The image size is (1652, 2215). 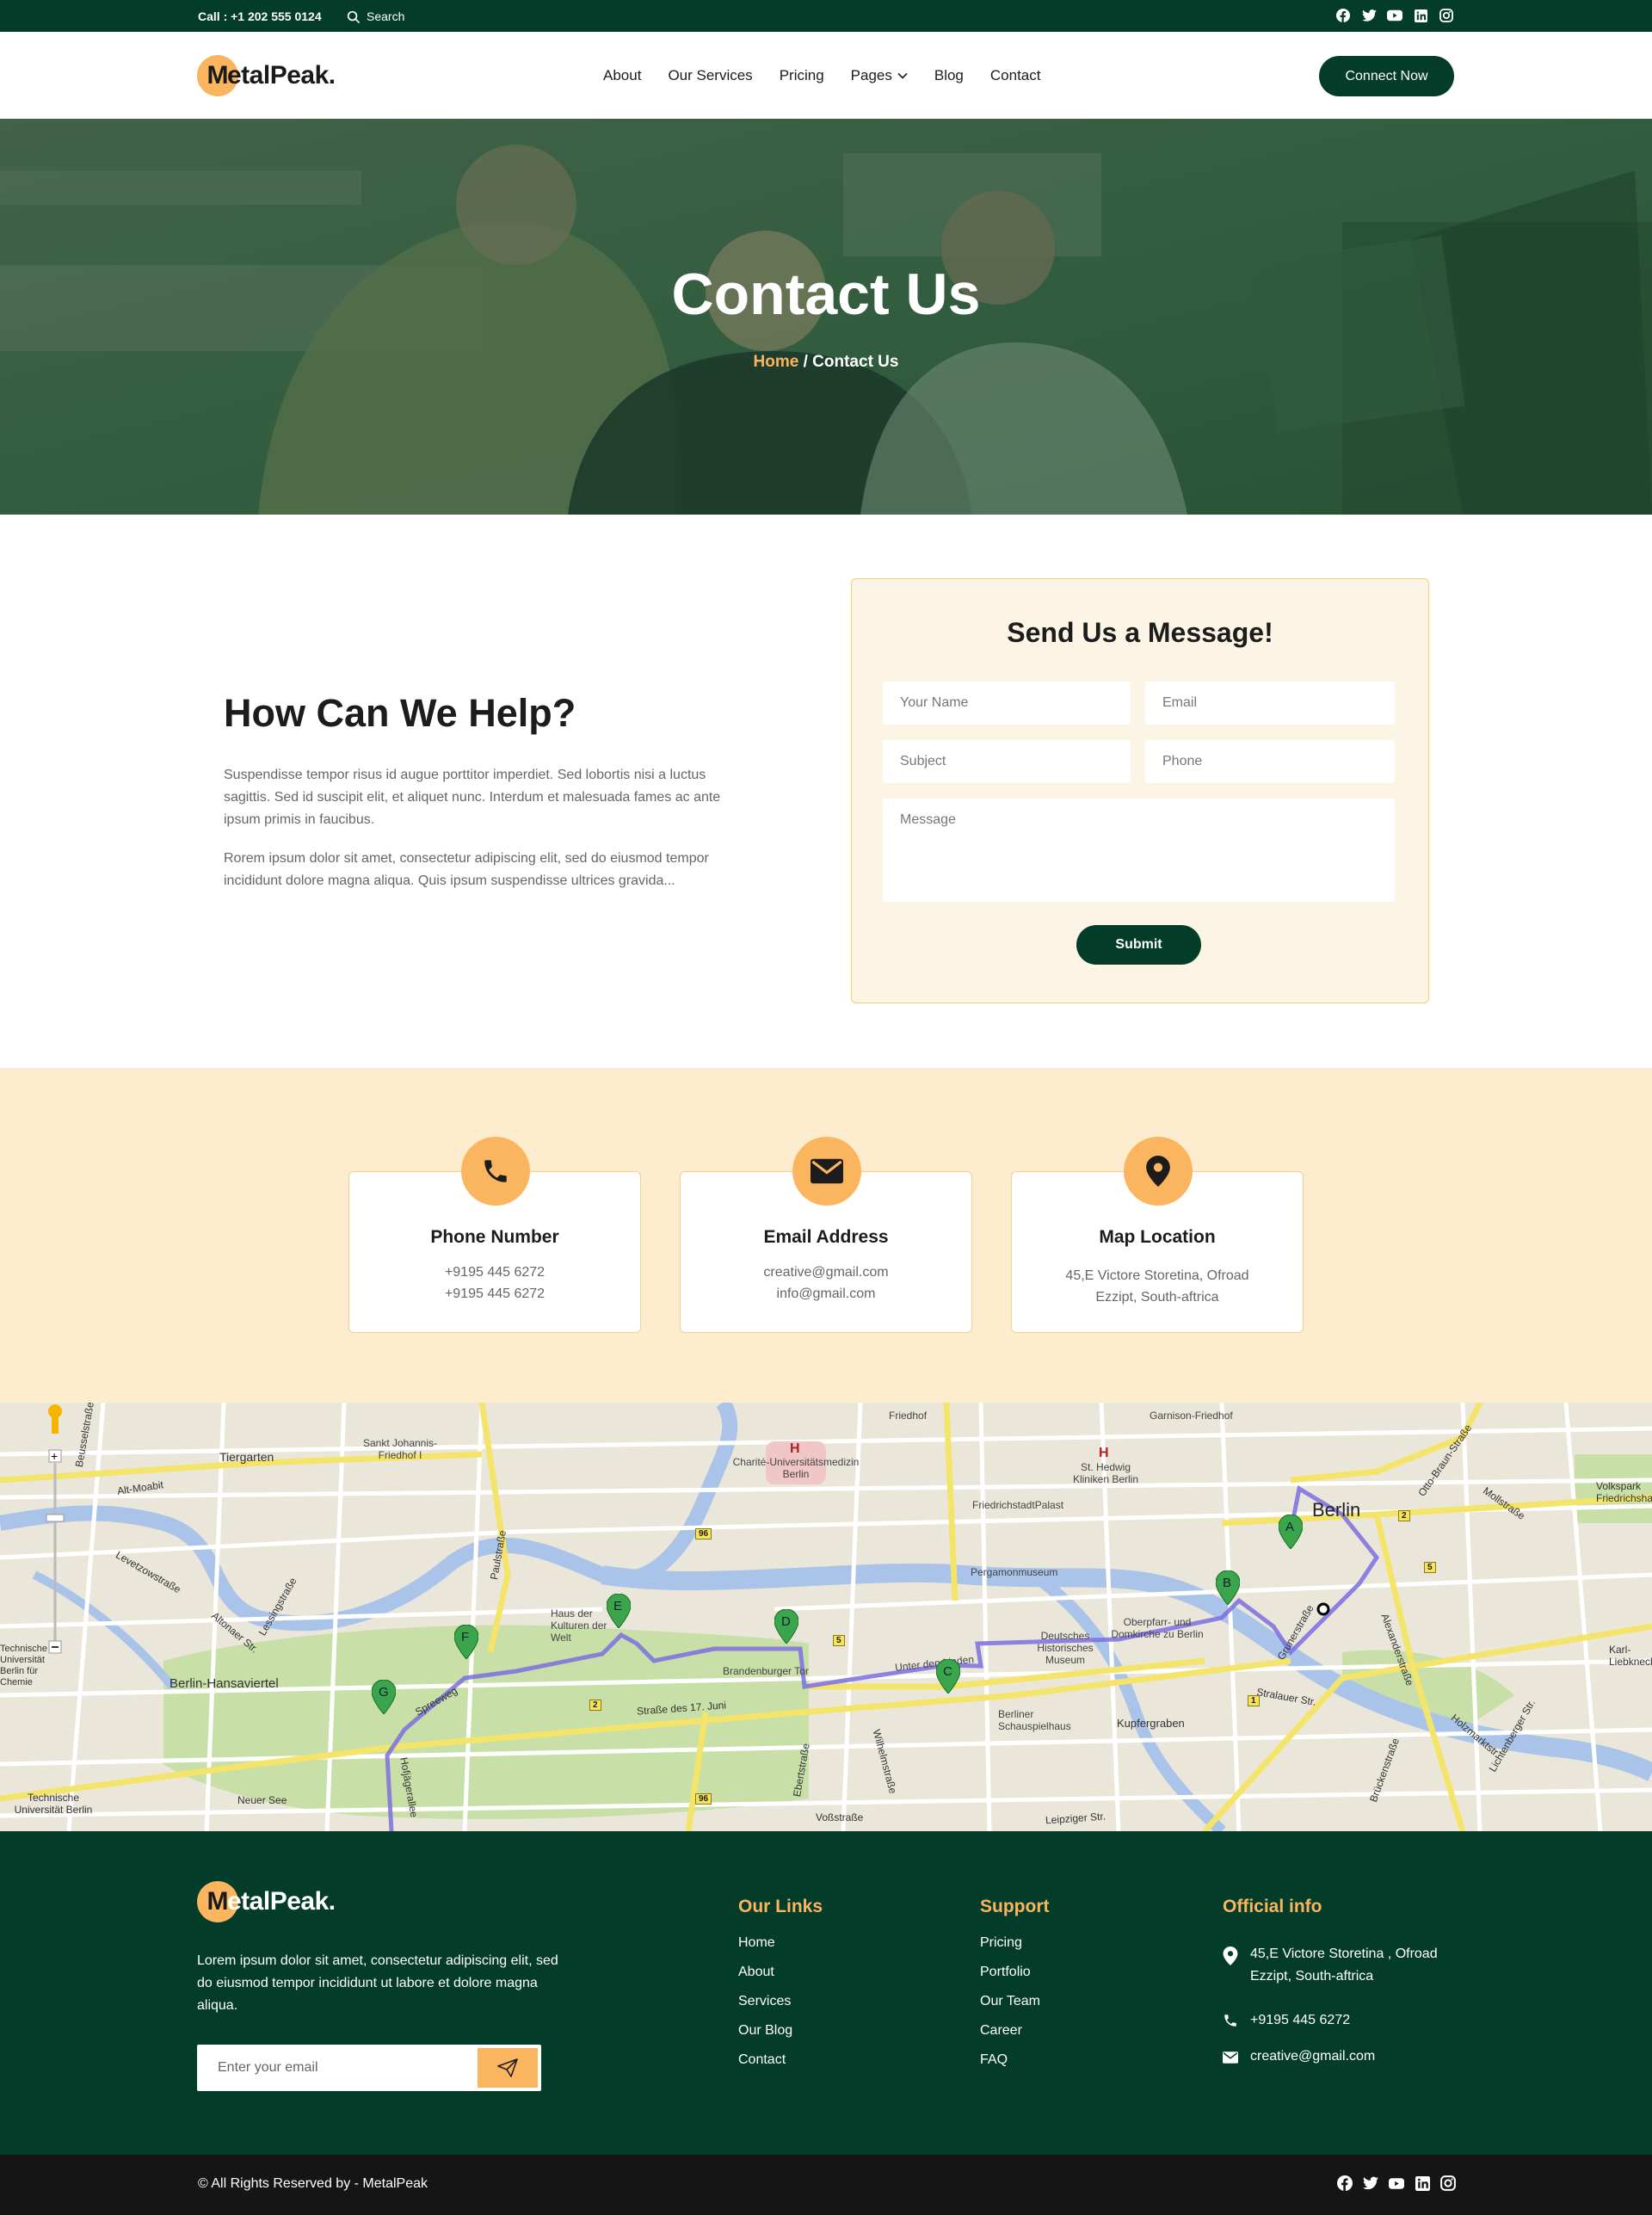 What do you see at coordinates (494, 1294) in the screenshot?
I see `phone-line-2: +9195 445 6272` at bounding box center [494, 1294].